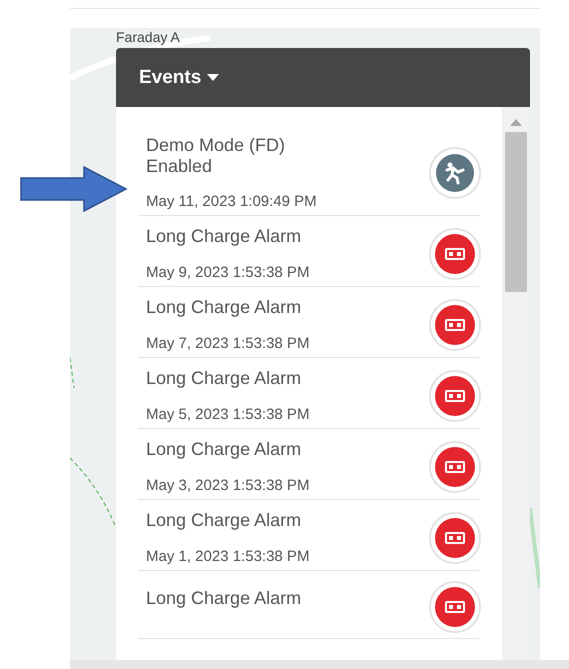  What do you see at coordinates (232, 201) in the screenshot?
I see `event-time: May 11, 2023 1:09:49 PM` at bounding box center [232, 201].